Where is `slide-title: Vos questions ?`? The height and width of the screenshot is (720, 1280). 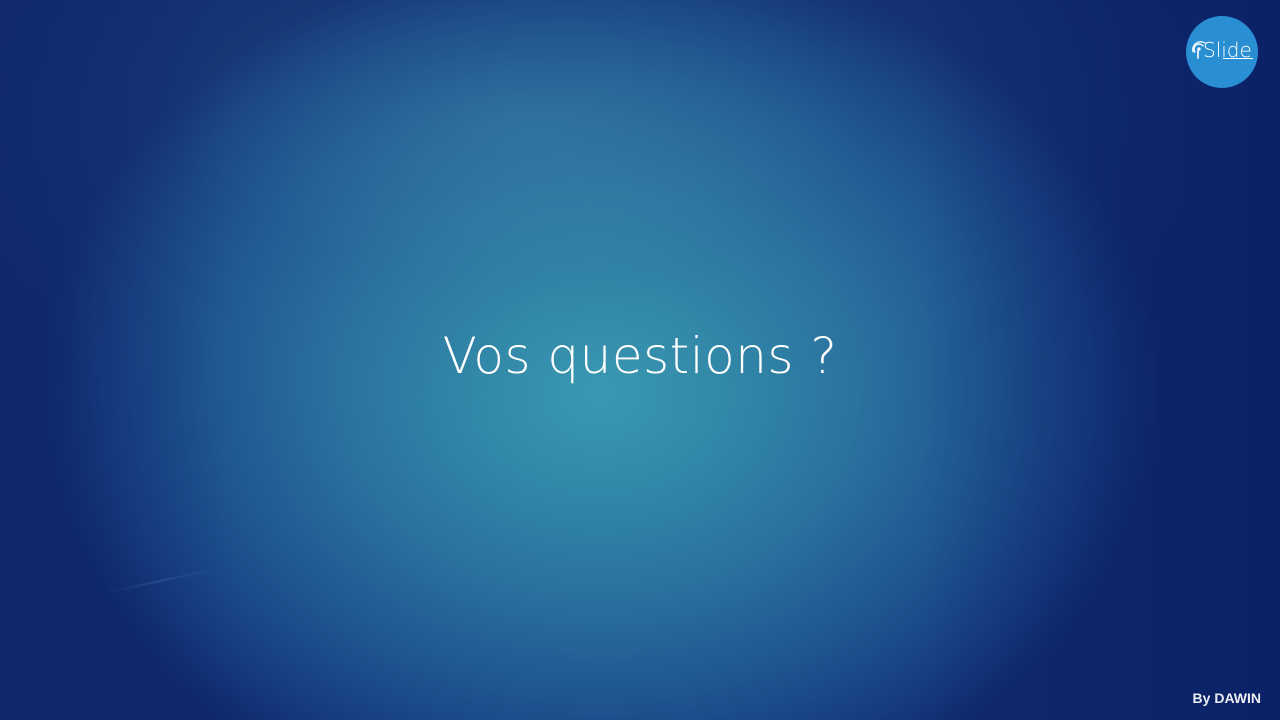
slide-title: Vos questions ? is located at coordinates (640, 356).